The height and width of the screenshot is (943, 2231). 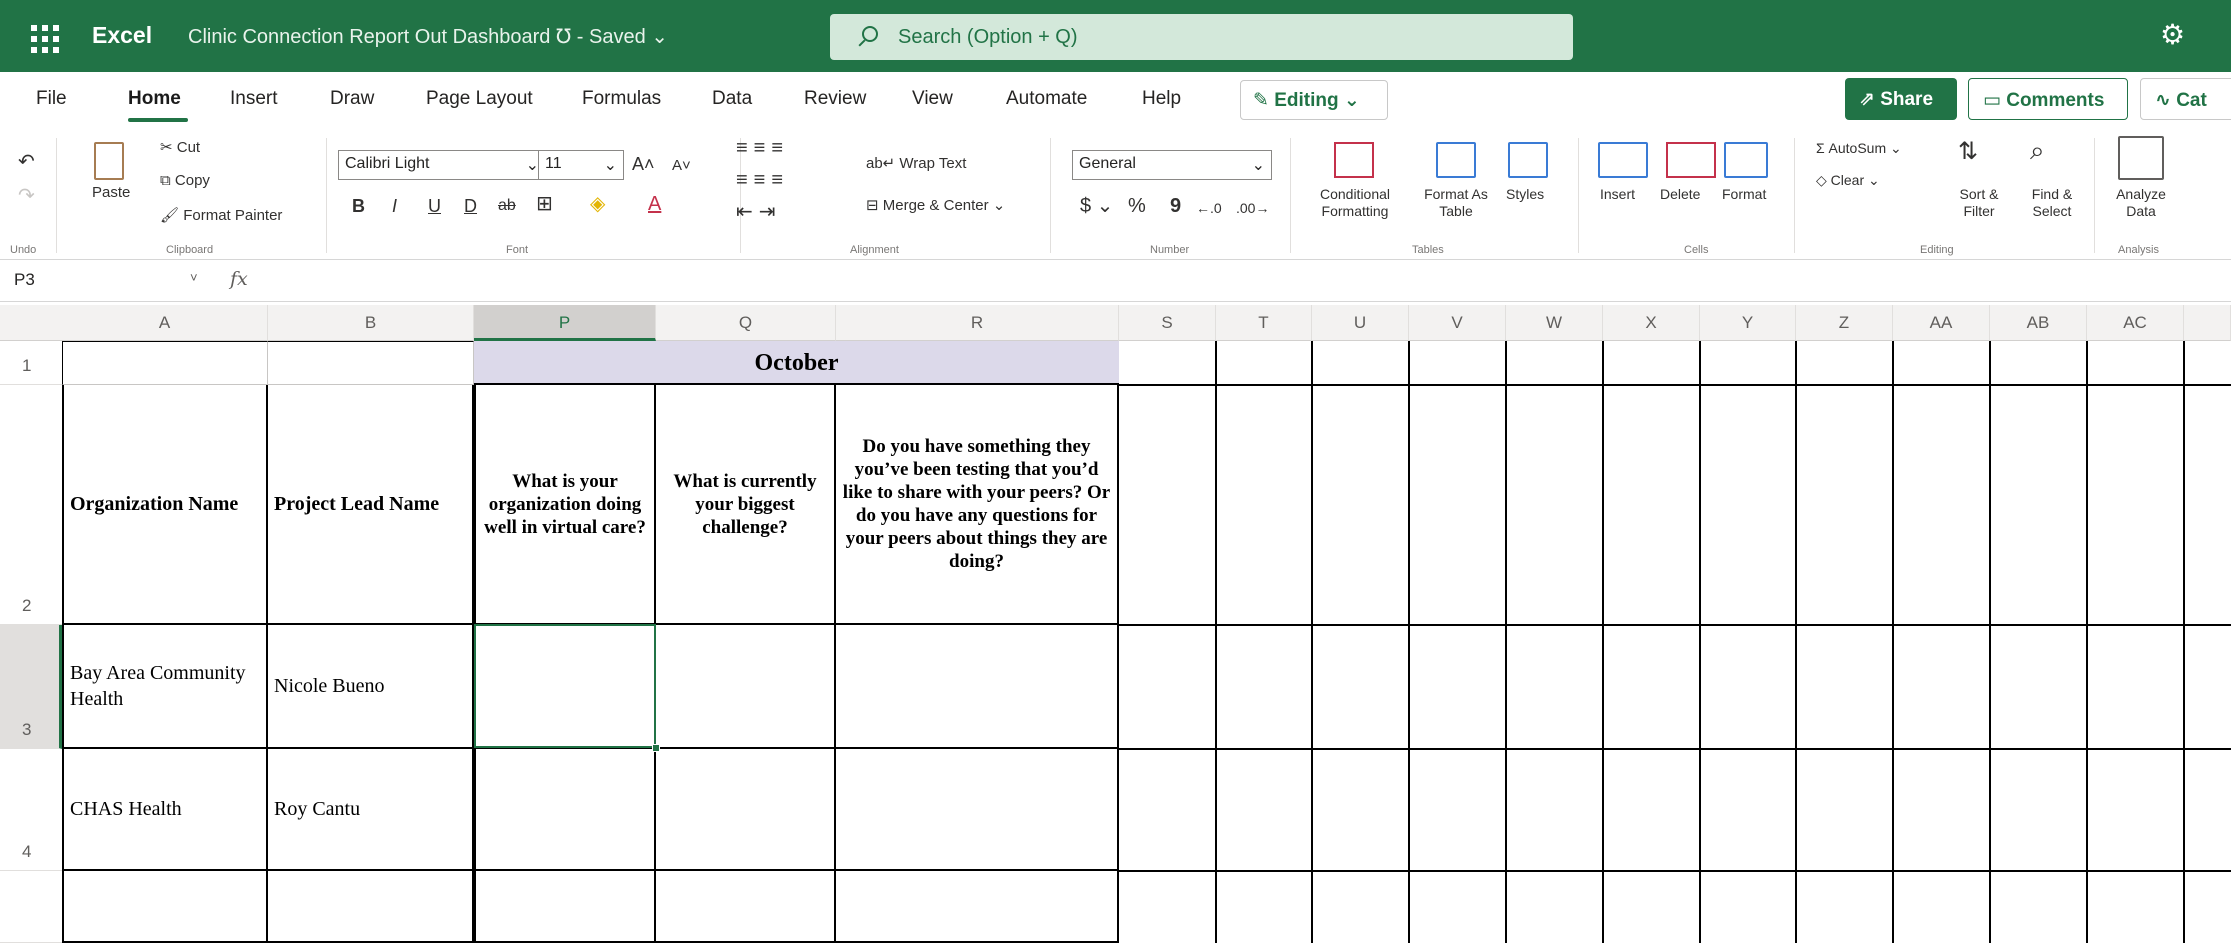 What do you see at coordinates (2037, 150) in the screenshot?
I see `find-icon: ⌕` at bounding box center [2037, 150].